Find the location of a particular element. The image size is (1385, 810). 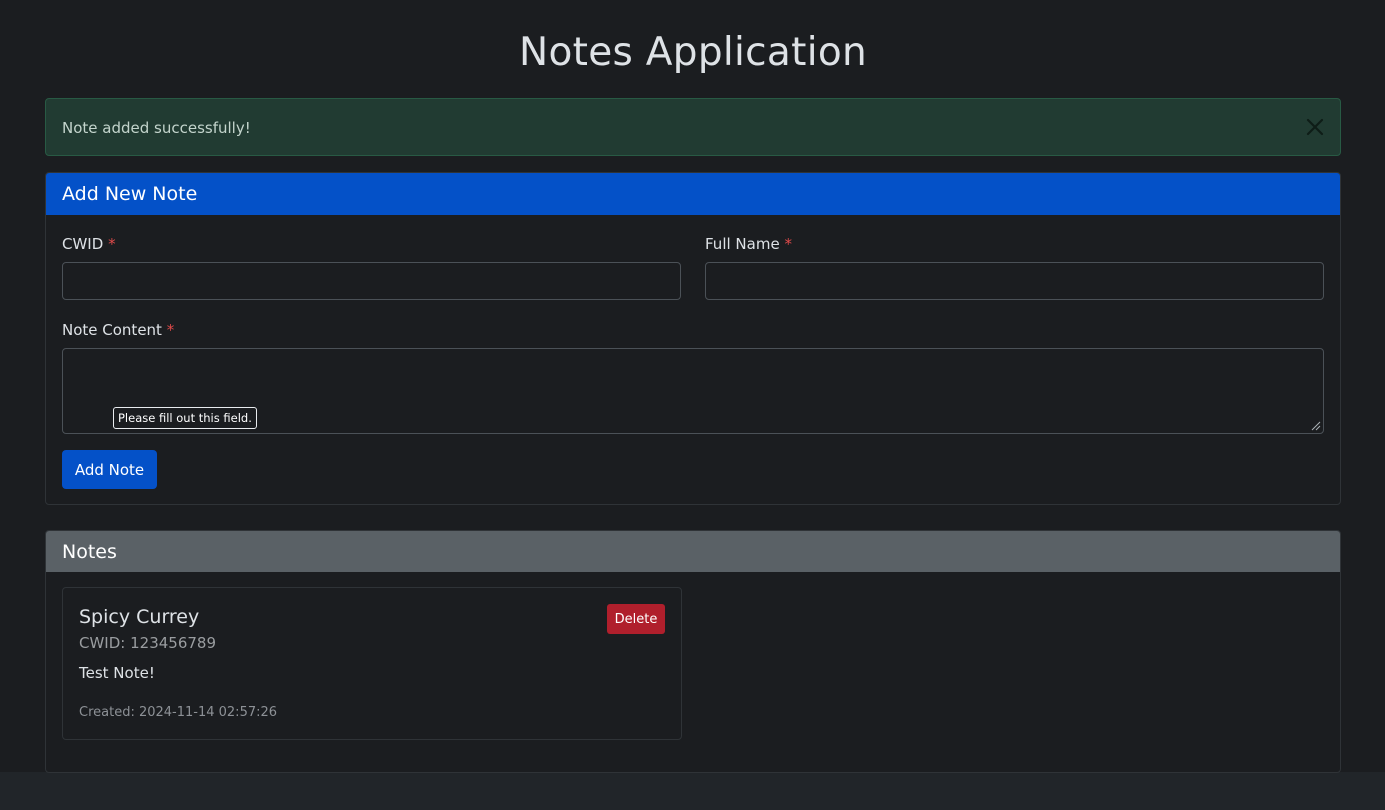

notes-header: Notes is located at coordinates (693, 551).